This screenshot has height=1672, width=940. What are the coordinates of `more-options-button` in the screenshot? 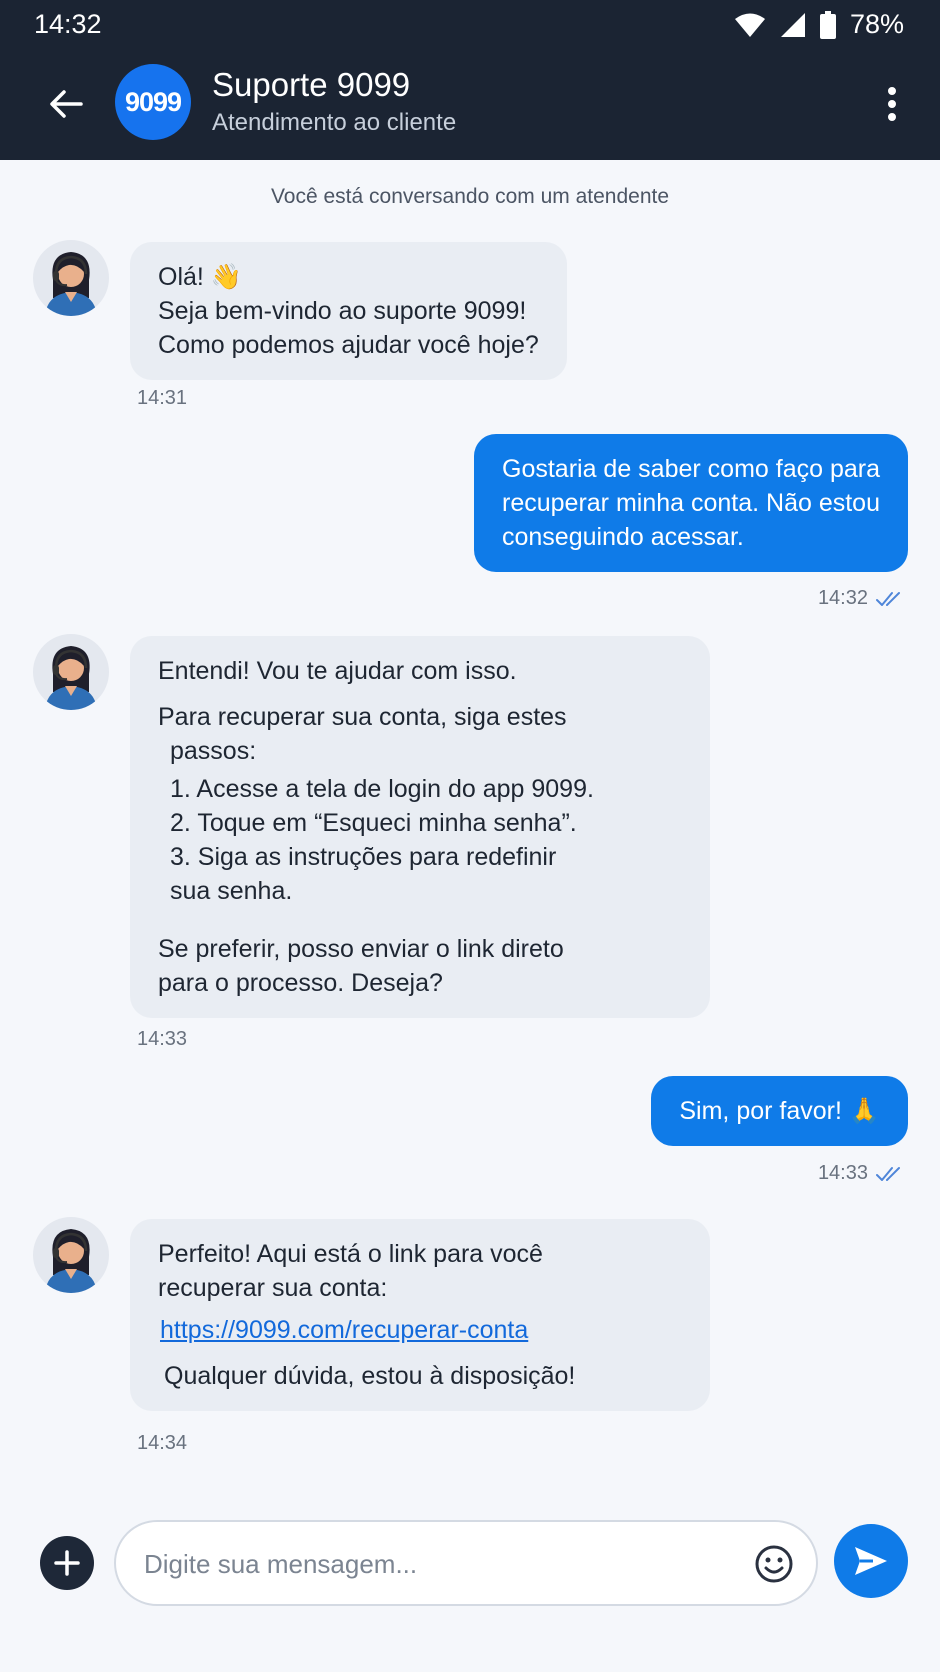 It's located at (892, 104).